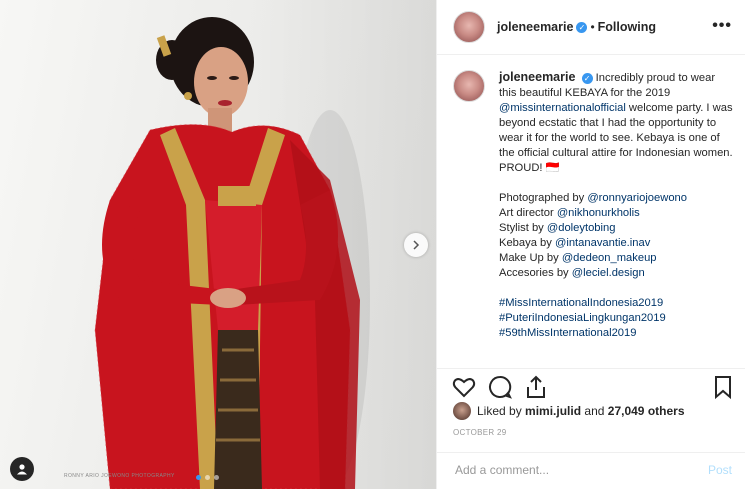 The image size is (745, 489). I want to click on tagged-users-button, so click(22, 469).